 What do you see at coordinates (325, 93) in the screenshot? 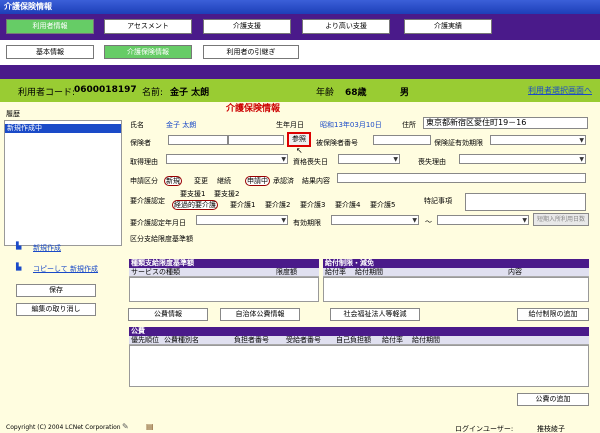
I see `age-label: 年齢` at bounding box center [325, 93].